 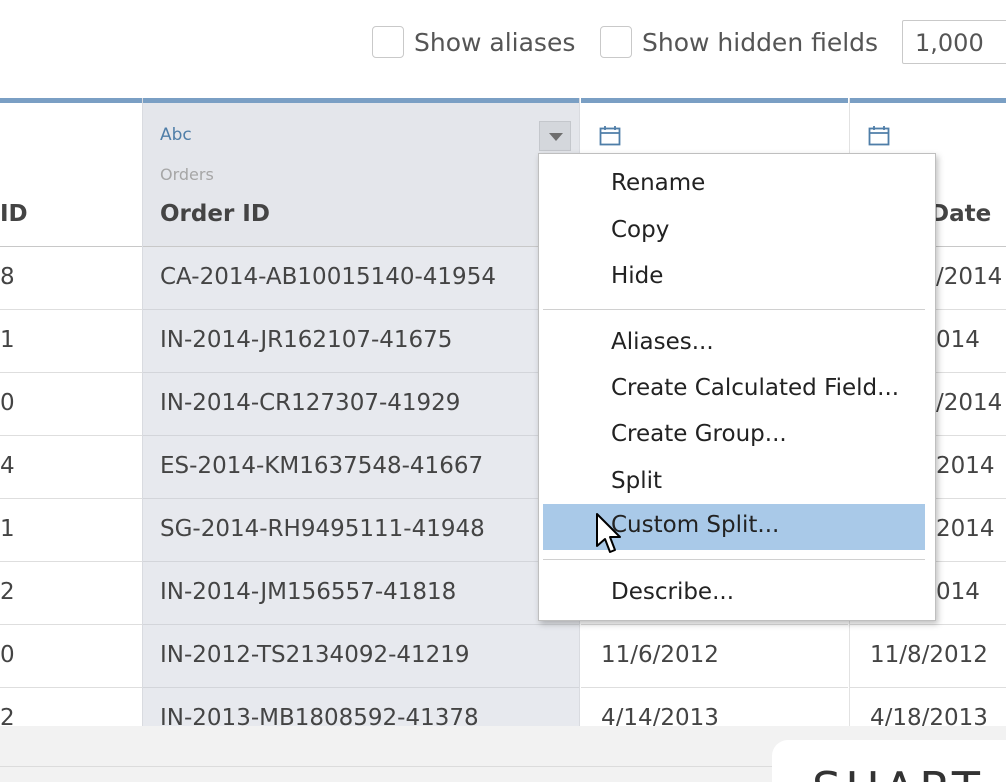 What do you see at coordinates (734, 483) in the screenshot?
I see `menu-item-split: Split` at bounding box center [734, 483].